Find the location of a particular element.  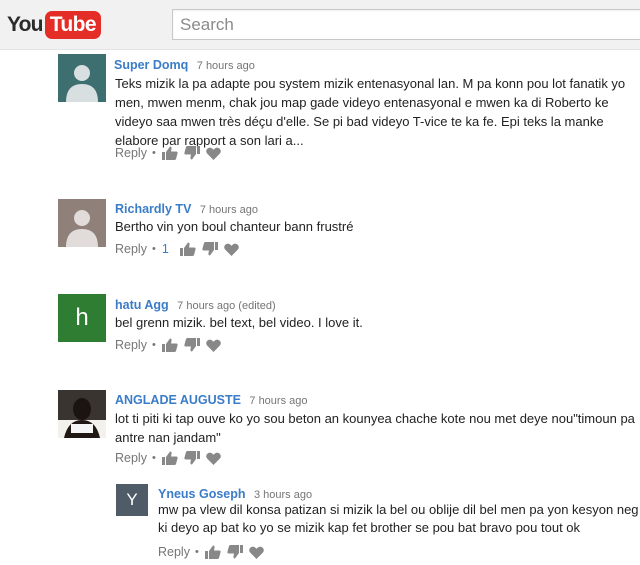

avatar: h is located at coordinates (82, 318).